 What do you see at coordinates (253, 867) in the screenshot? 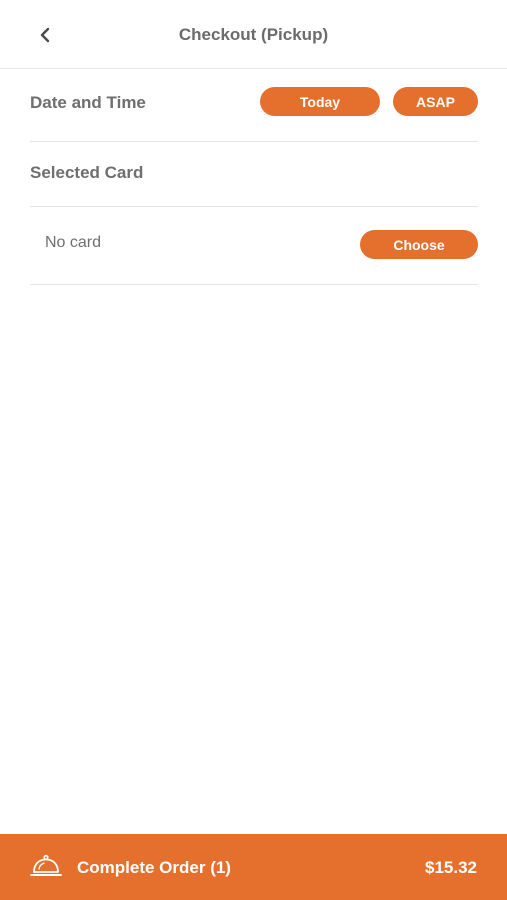
I see `complete-order-button: Complete Order (1) $15.32` at bounding box center [253, 867].